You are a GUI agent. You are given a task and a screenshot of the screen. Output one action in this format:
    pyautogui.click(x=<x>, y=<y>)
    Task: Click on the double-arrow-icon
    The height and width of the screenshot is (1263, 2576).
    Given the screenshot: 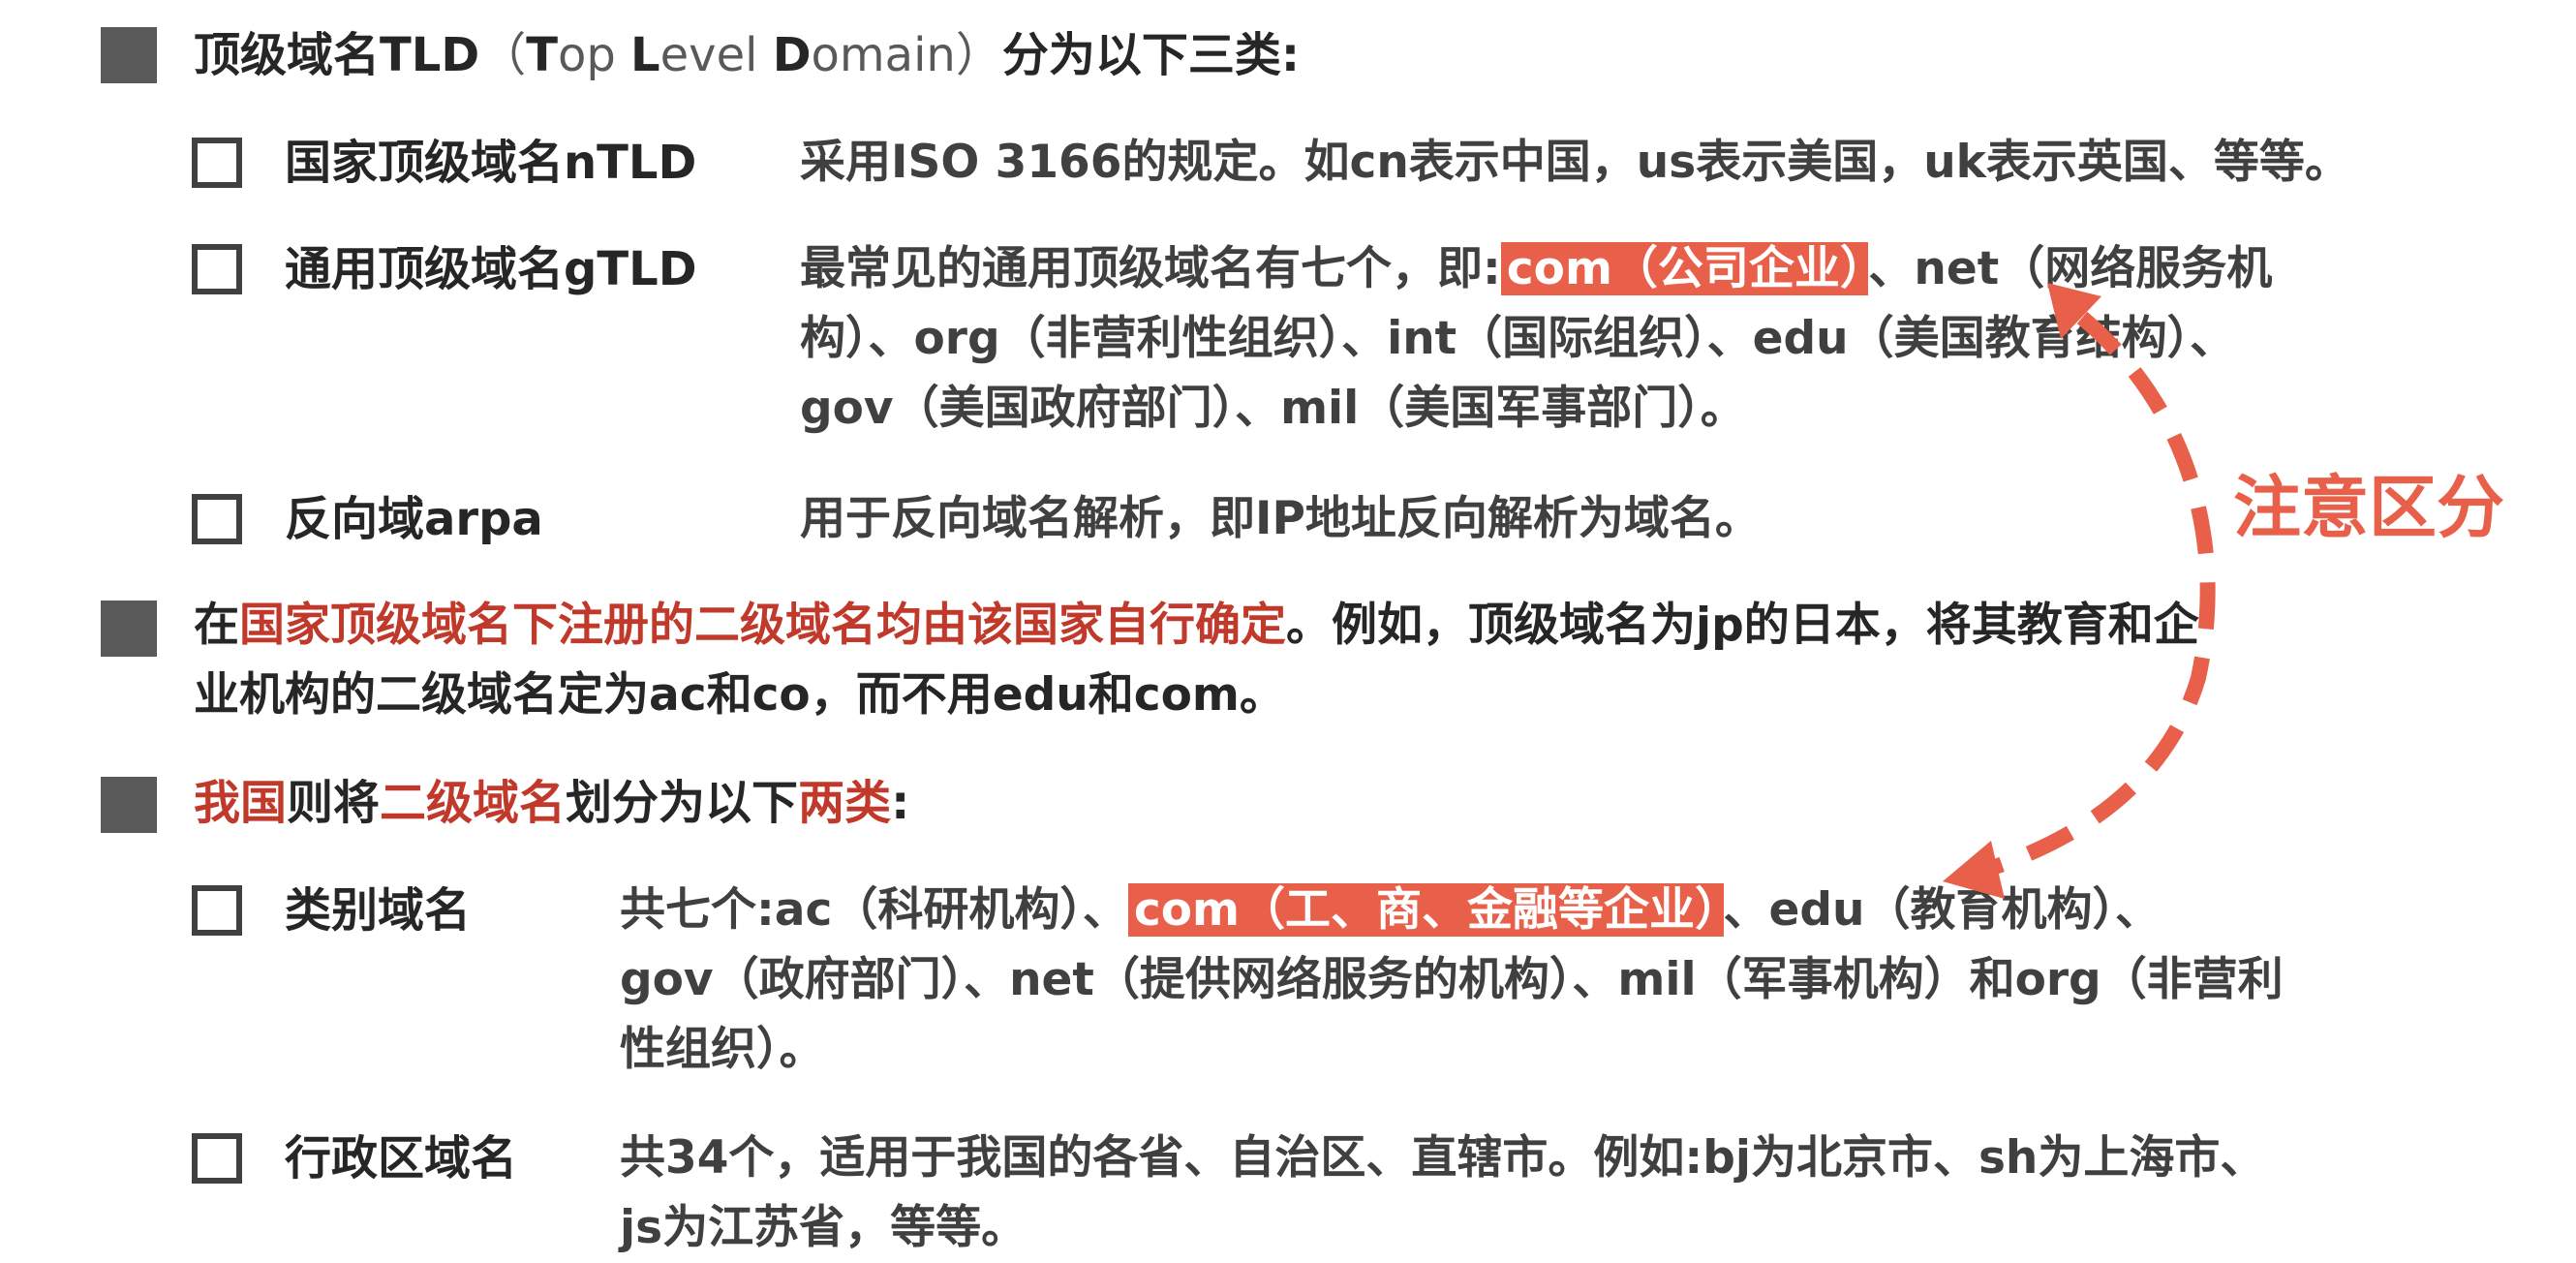 What is the action you would take?
    pyautogui.click(x=2079, y=591)
    